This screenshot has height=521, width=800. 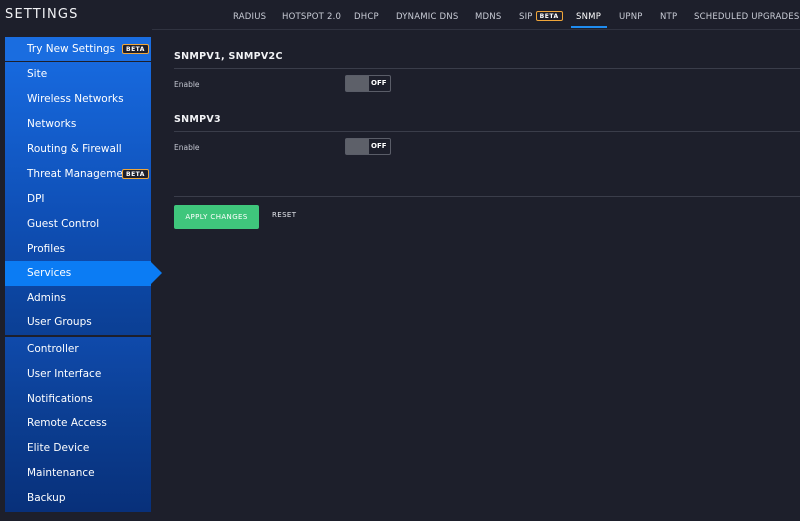 What do you see at coordinates (187, 147) in the screenshot?
I see `snmpv3-enable-label: Enable` at bounding box center [187, 147].